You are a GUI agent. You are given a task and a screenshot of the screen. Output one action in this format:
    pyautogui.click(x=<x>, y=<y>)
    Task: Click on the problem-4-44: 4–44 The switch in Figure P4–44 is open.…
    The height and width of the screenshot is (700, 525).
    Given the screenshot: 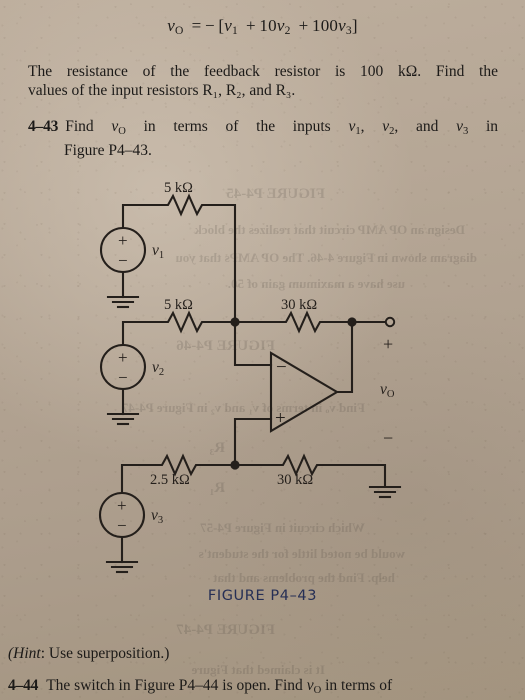 What is the action you would take?
    pyautogui.click(x=263, y=688)
    